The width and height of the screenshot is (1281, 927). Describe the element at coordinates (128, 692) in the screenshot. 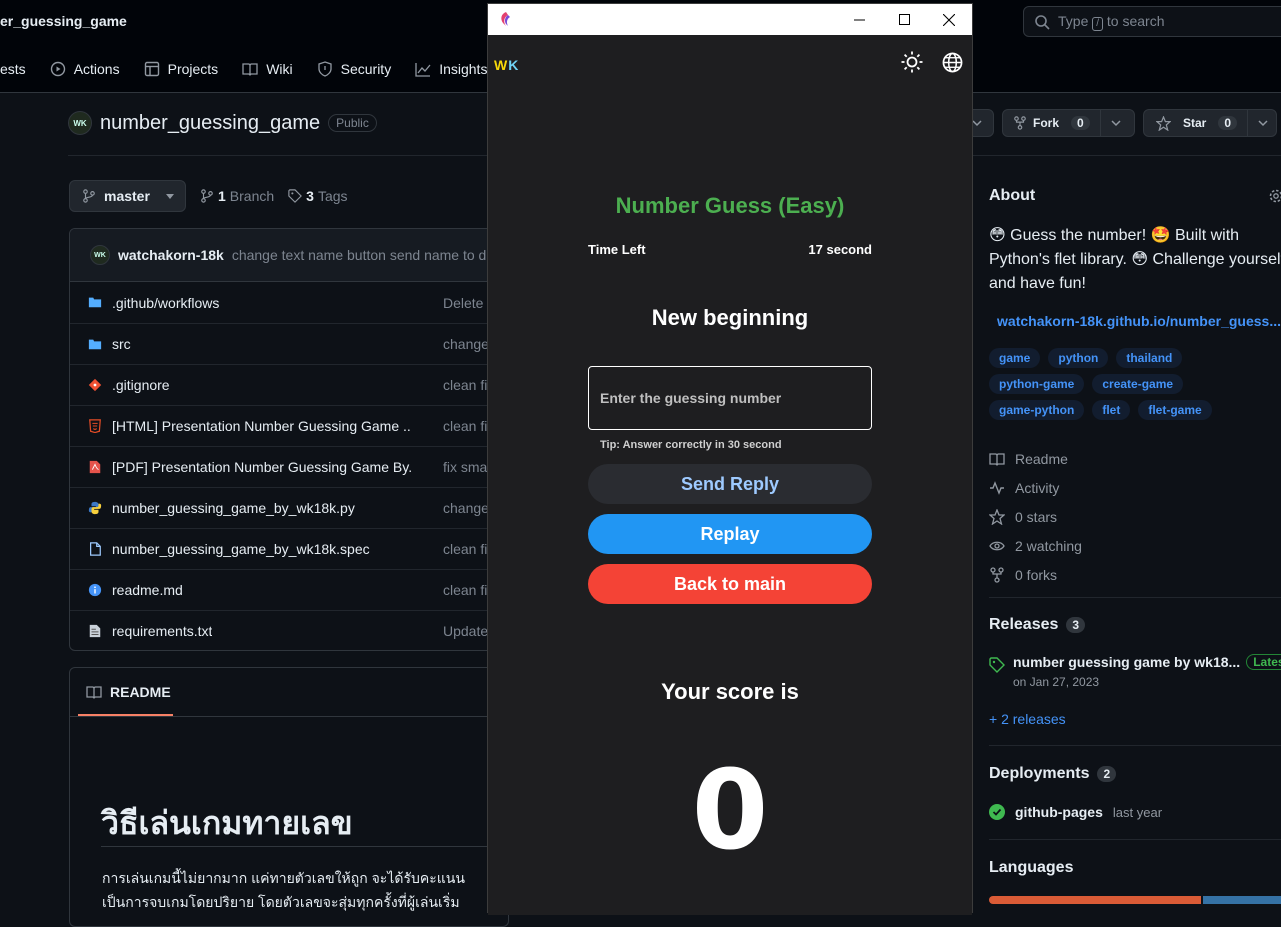

I see `readme-tab: README` at that location.